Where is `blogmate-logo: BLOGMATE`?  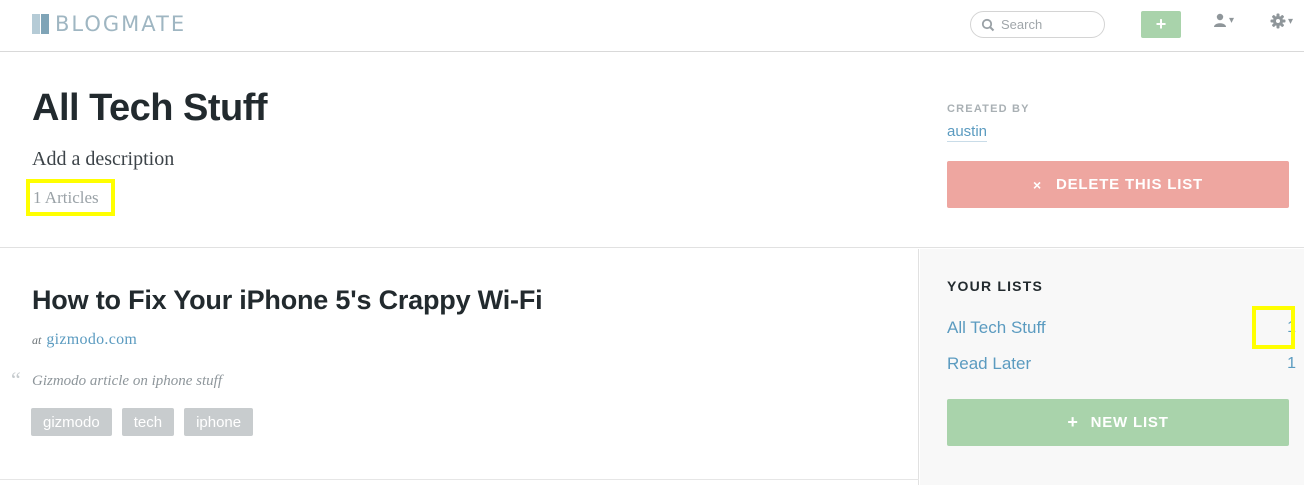
blogmate-logo: BLOGMATE is located at coordinates (109, 24).